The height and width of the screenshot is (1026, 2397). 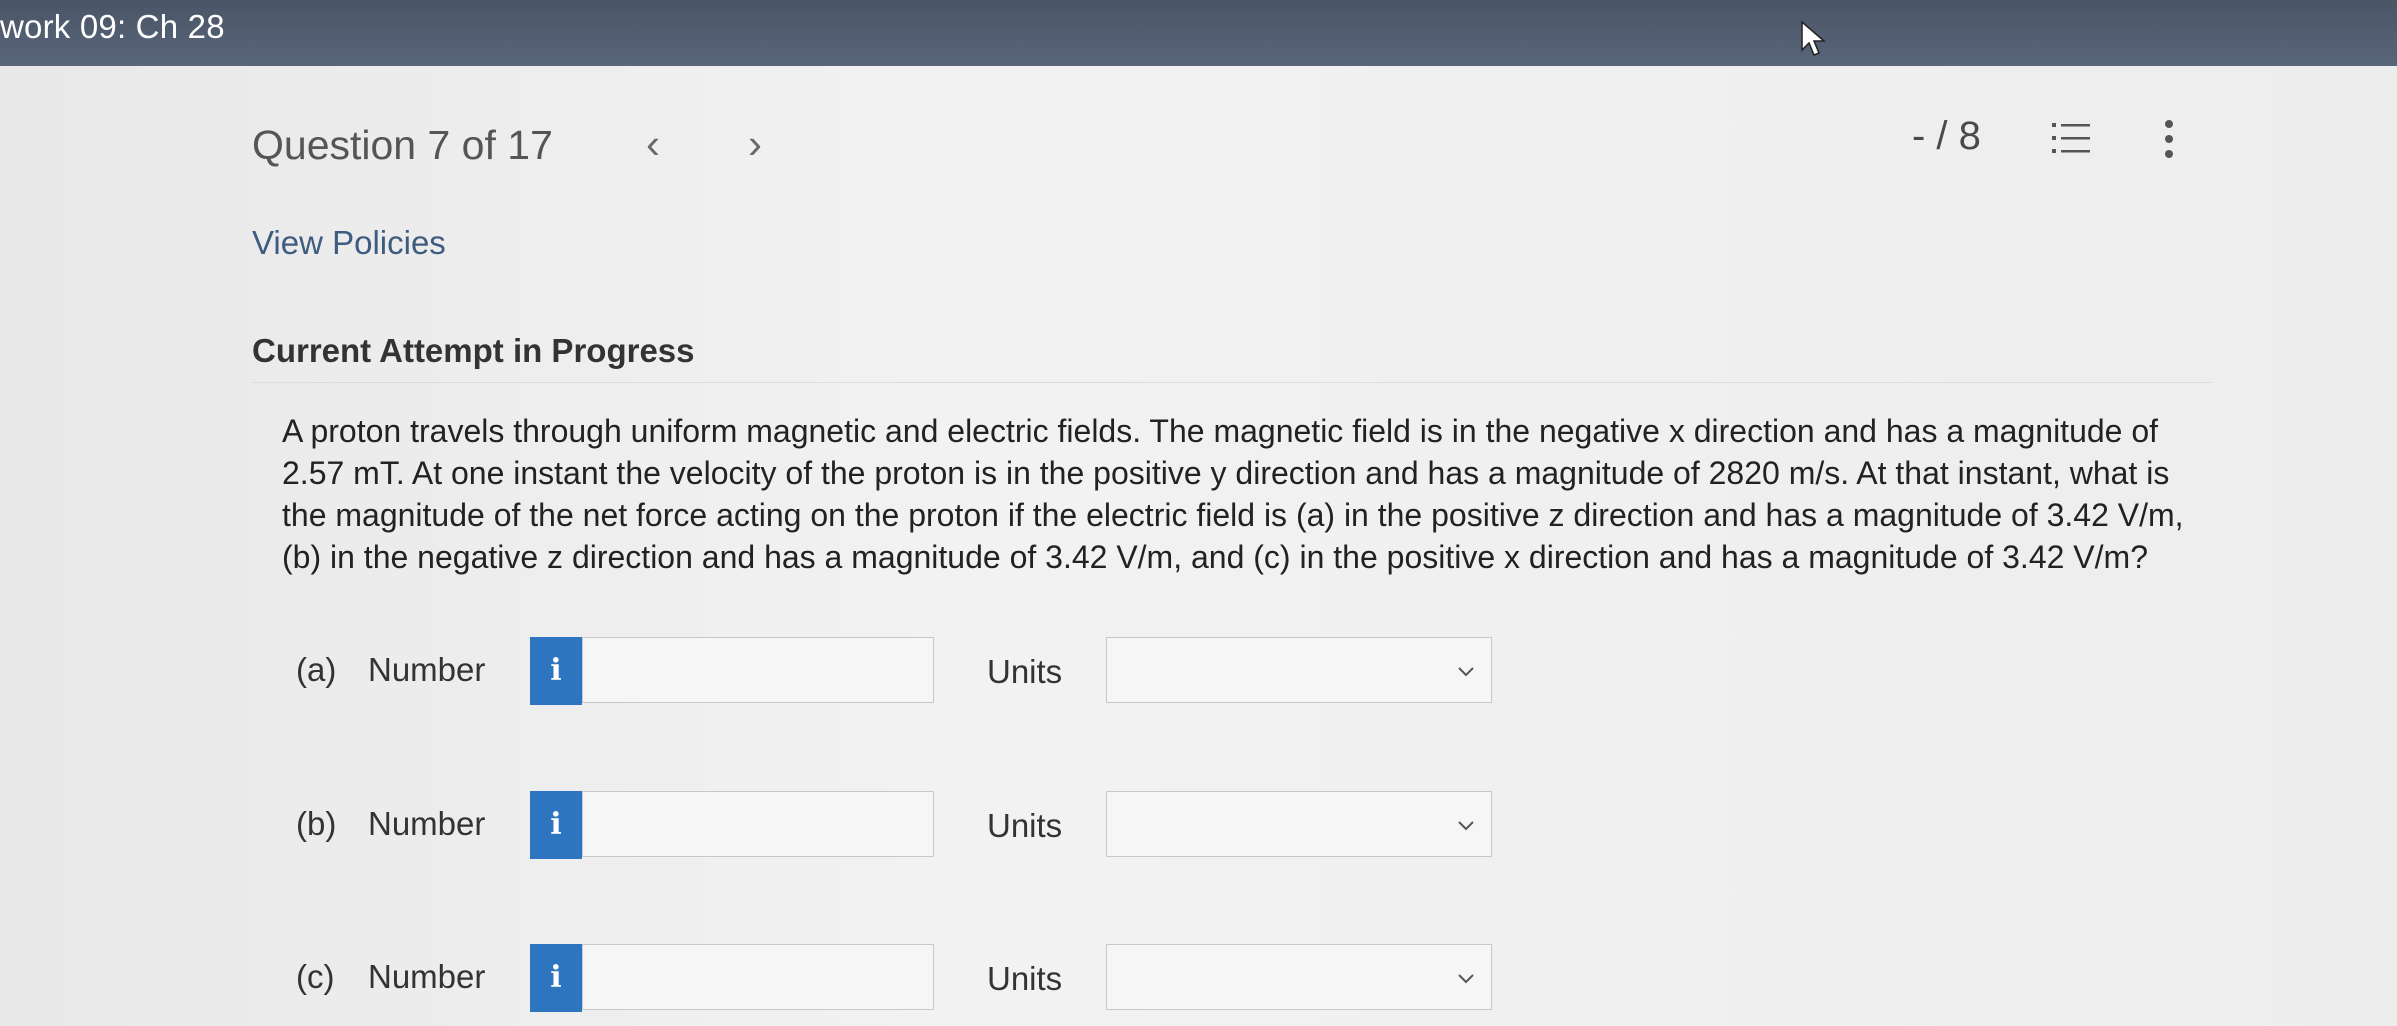 What do you see at coordinates (758, 670) in the screenshot?
I see `number-input-a` at bounding box center [758, 670].